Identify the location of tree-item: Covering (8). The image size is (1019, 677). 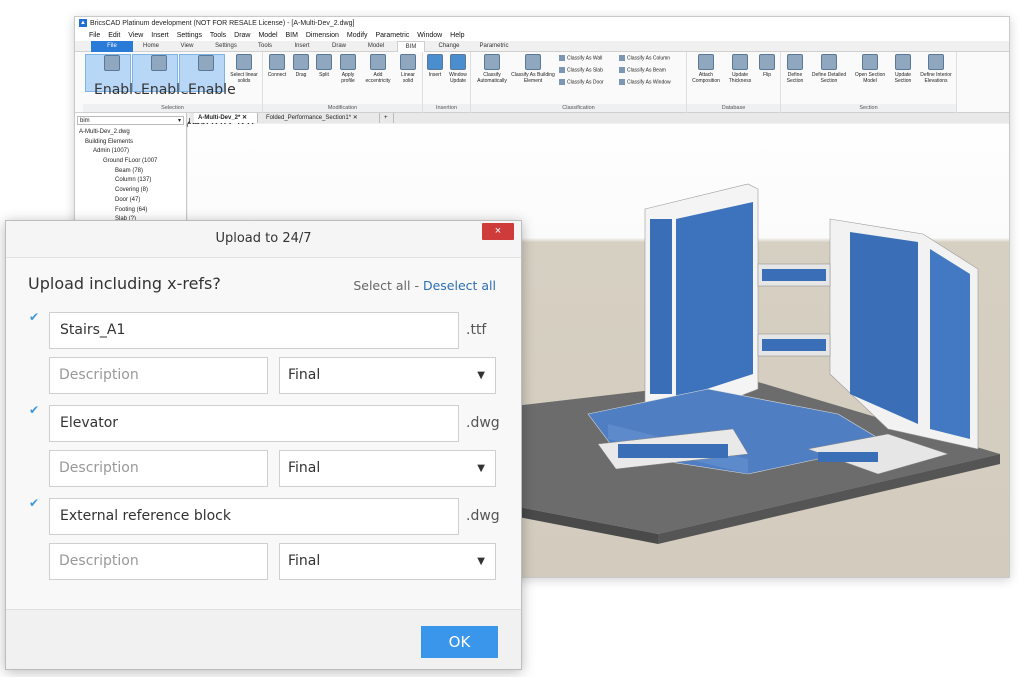
(130, 191).